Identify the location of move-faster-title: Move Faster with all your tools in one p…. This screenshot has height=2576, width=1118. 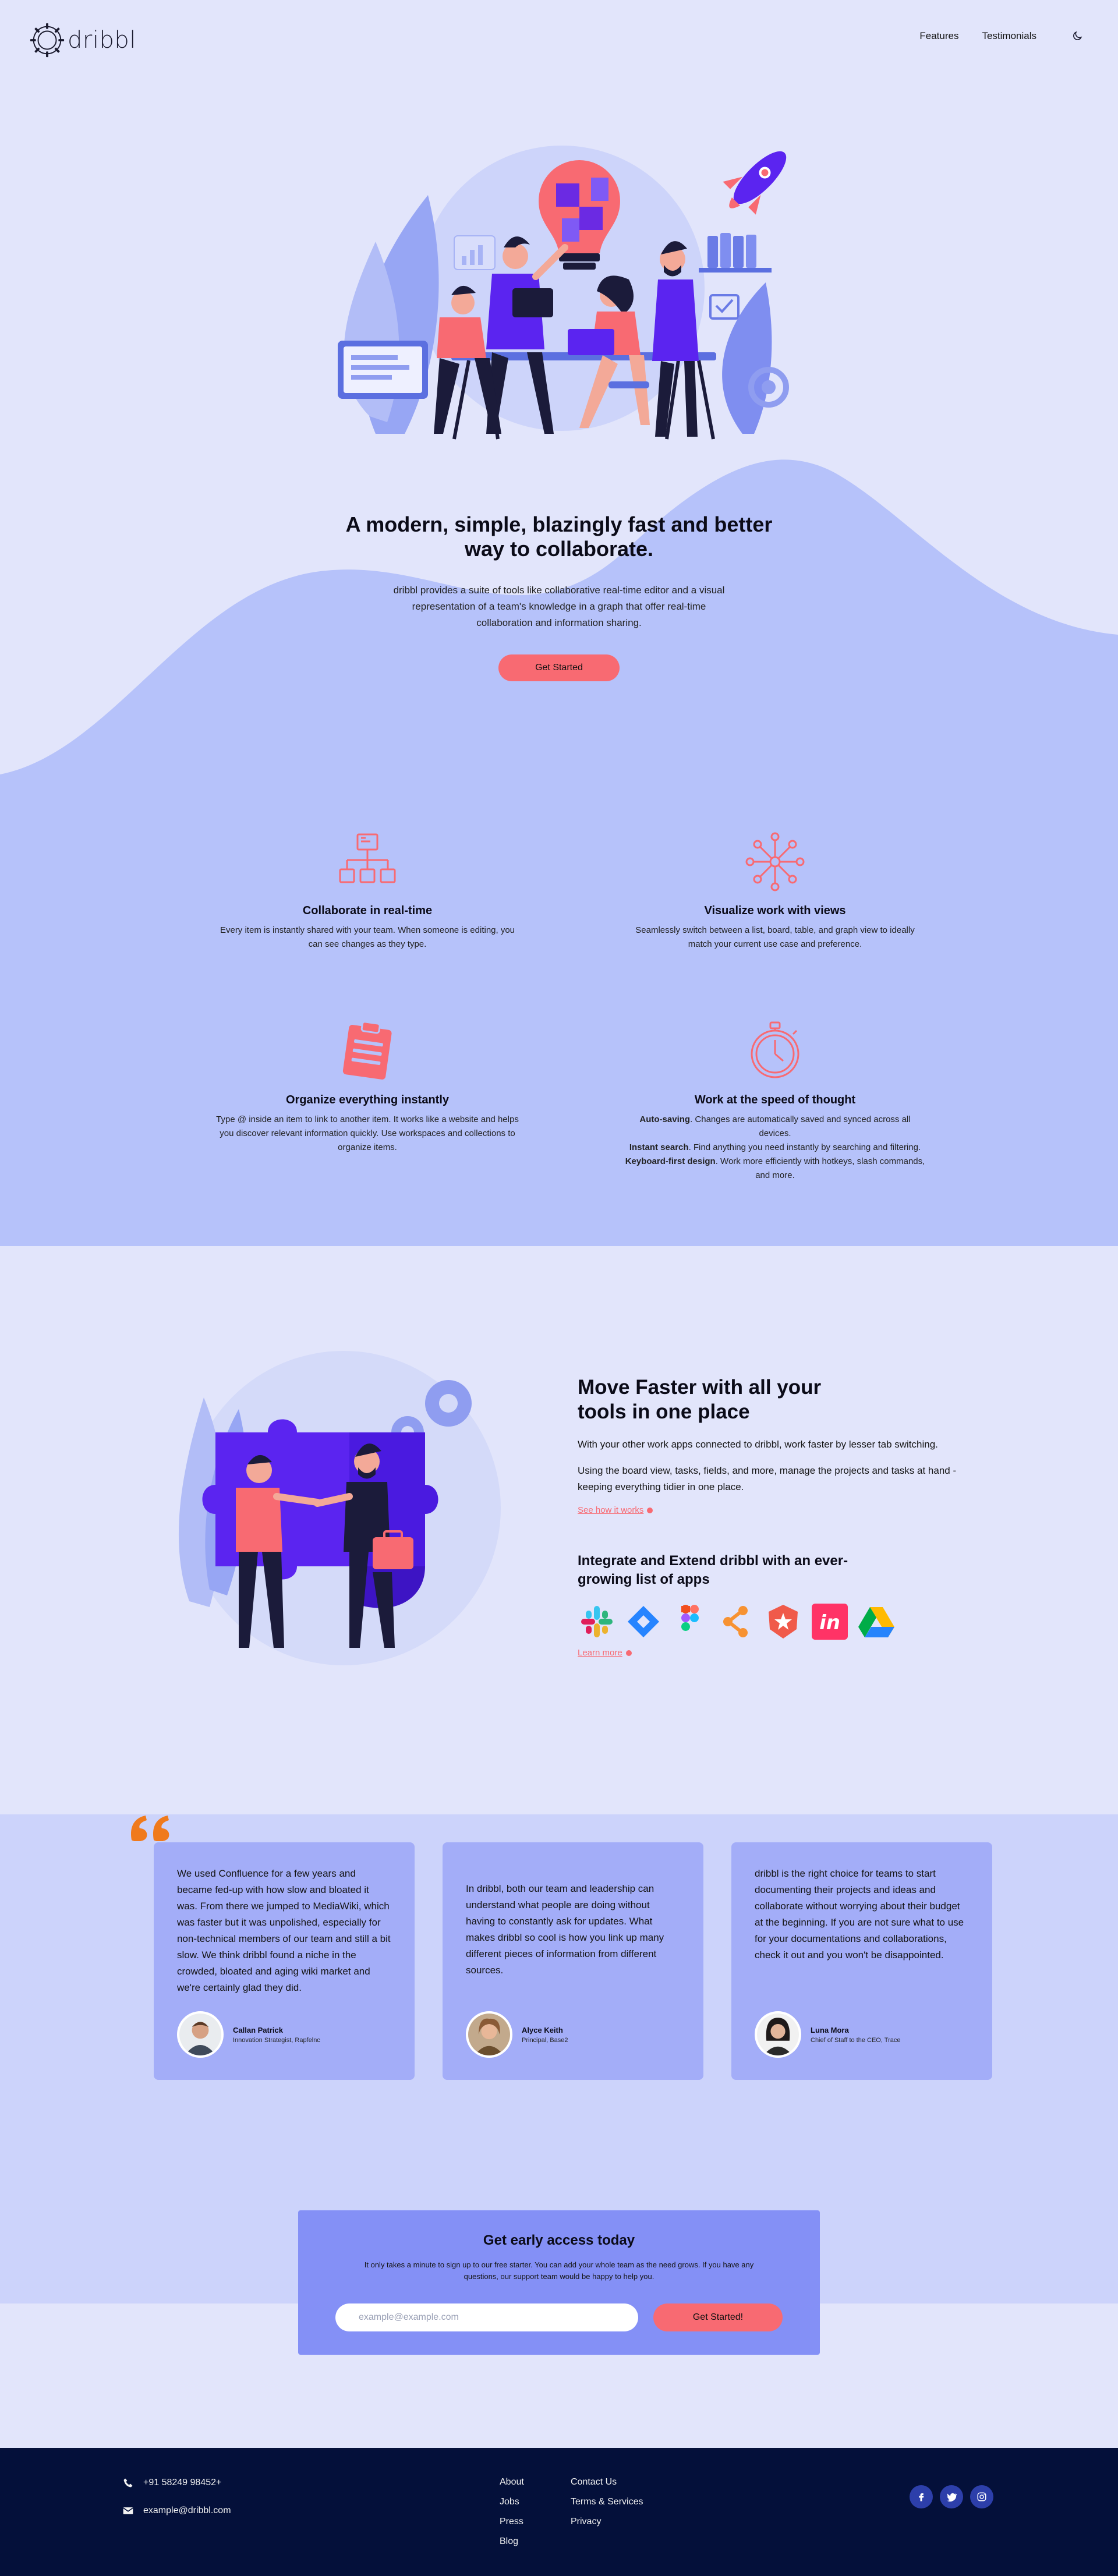
(700, 1399).